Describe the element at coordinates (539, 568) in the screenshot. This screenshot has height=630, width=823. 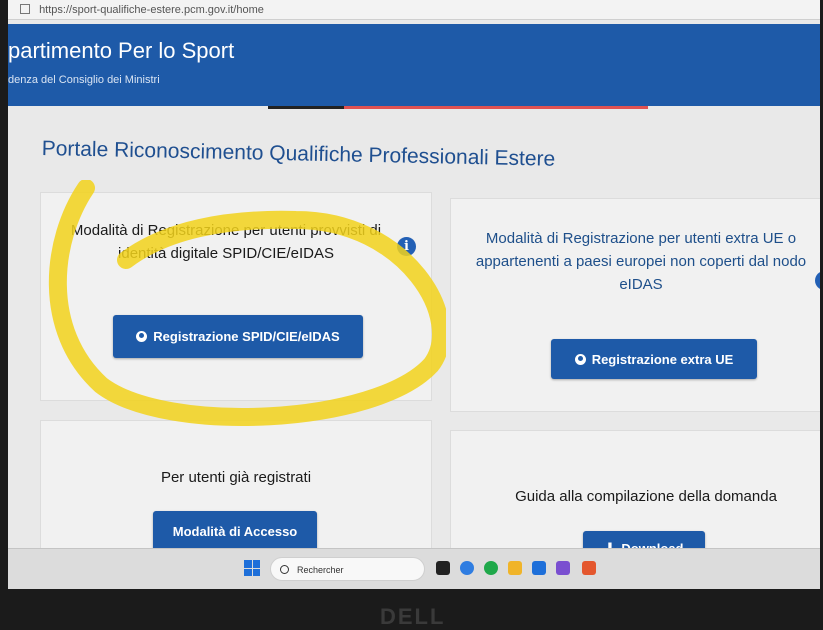
I see `store-icon` at that location.